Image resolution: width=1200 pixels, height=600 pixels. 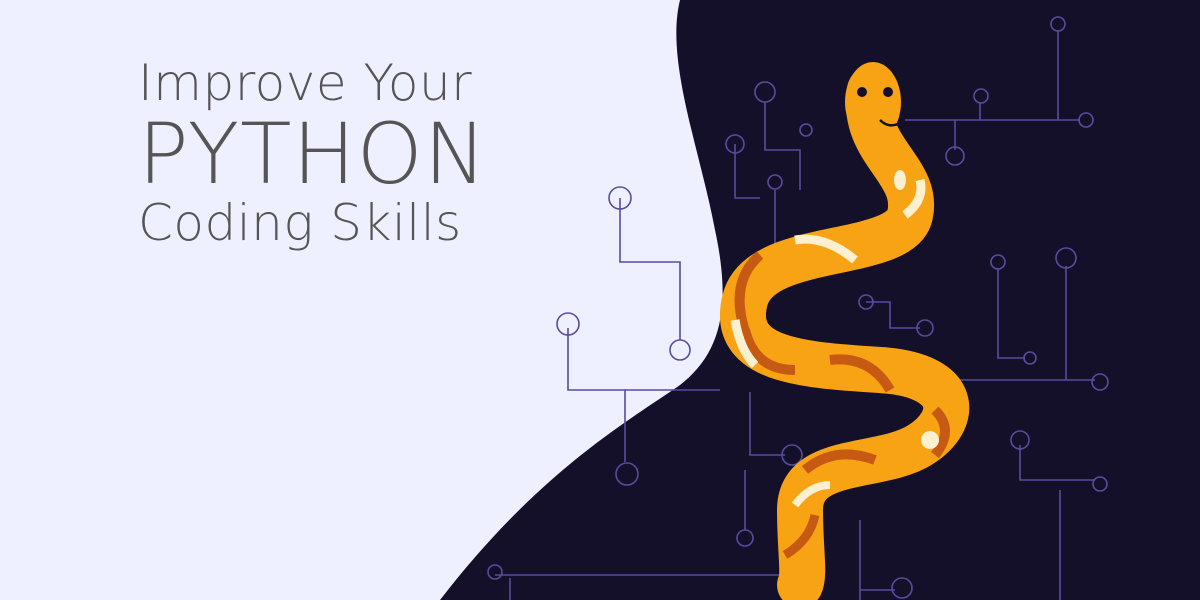 I want to click on headline: Improve Your PYTHON Coding Skills, so click(x=313, y=153).